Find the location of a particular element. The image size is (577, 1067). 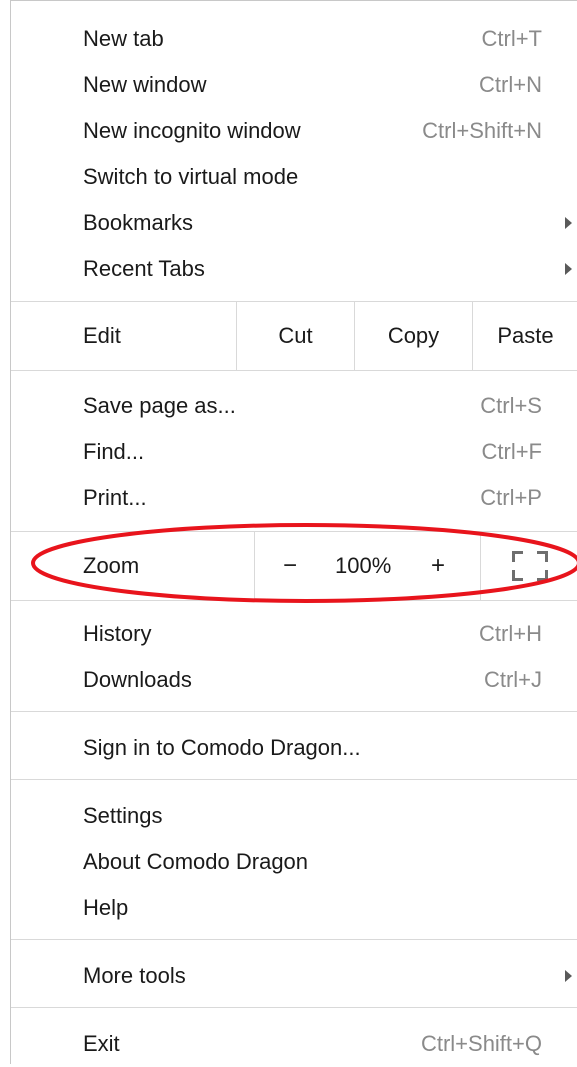

copy-label: Copy is located at coordinates (413, 335).